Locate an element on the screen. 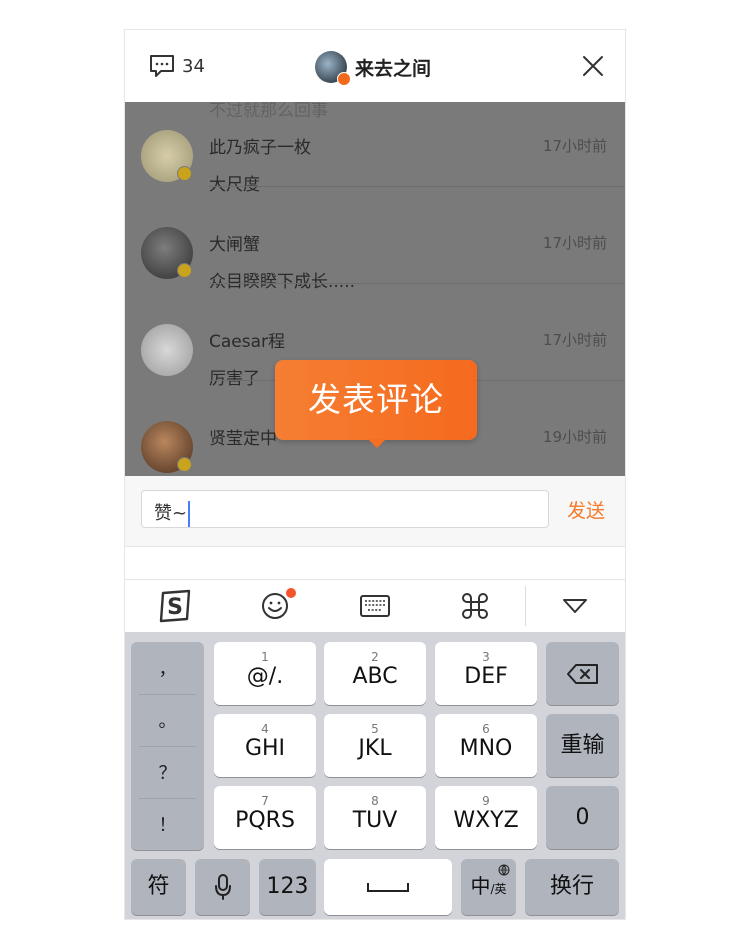 This screenshot has height=950, width=750. key-label: PQRS is located at coordinates (265, 820).